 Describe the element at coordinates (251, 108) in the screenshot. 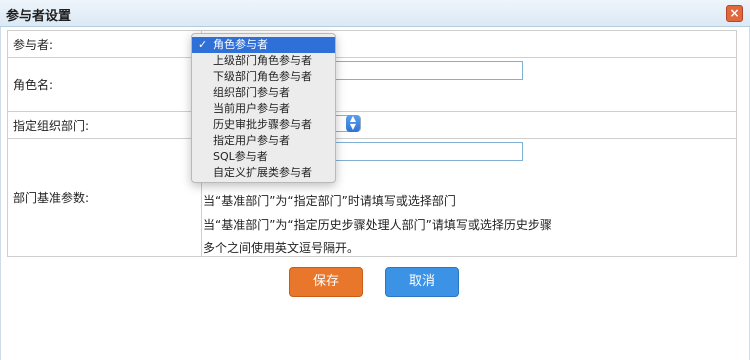

I see `dropdown-option-label: 当前用户参与者` at that location.